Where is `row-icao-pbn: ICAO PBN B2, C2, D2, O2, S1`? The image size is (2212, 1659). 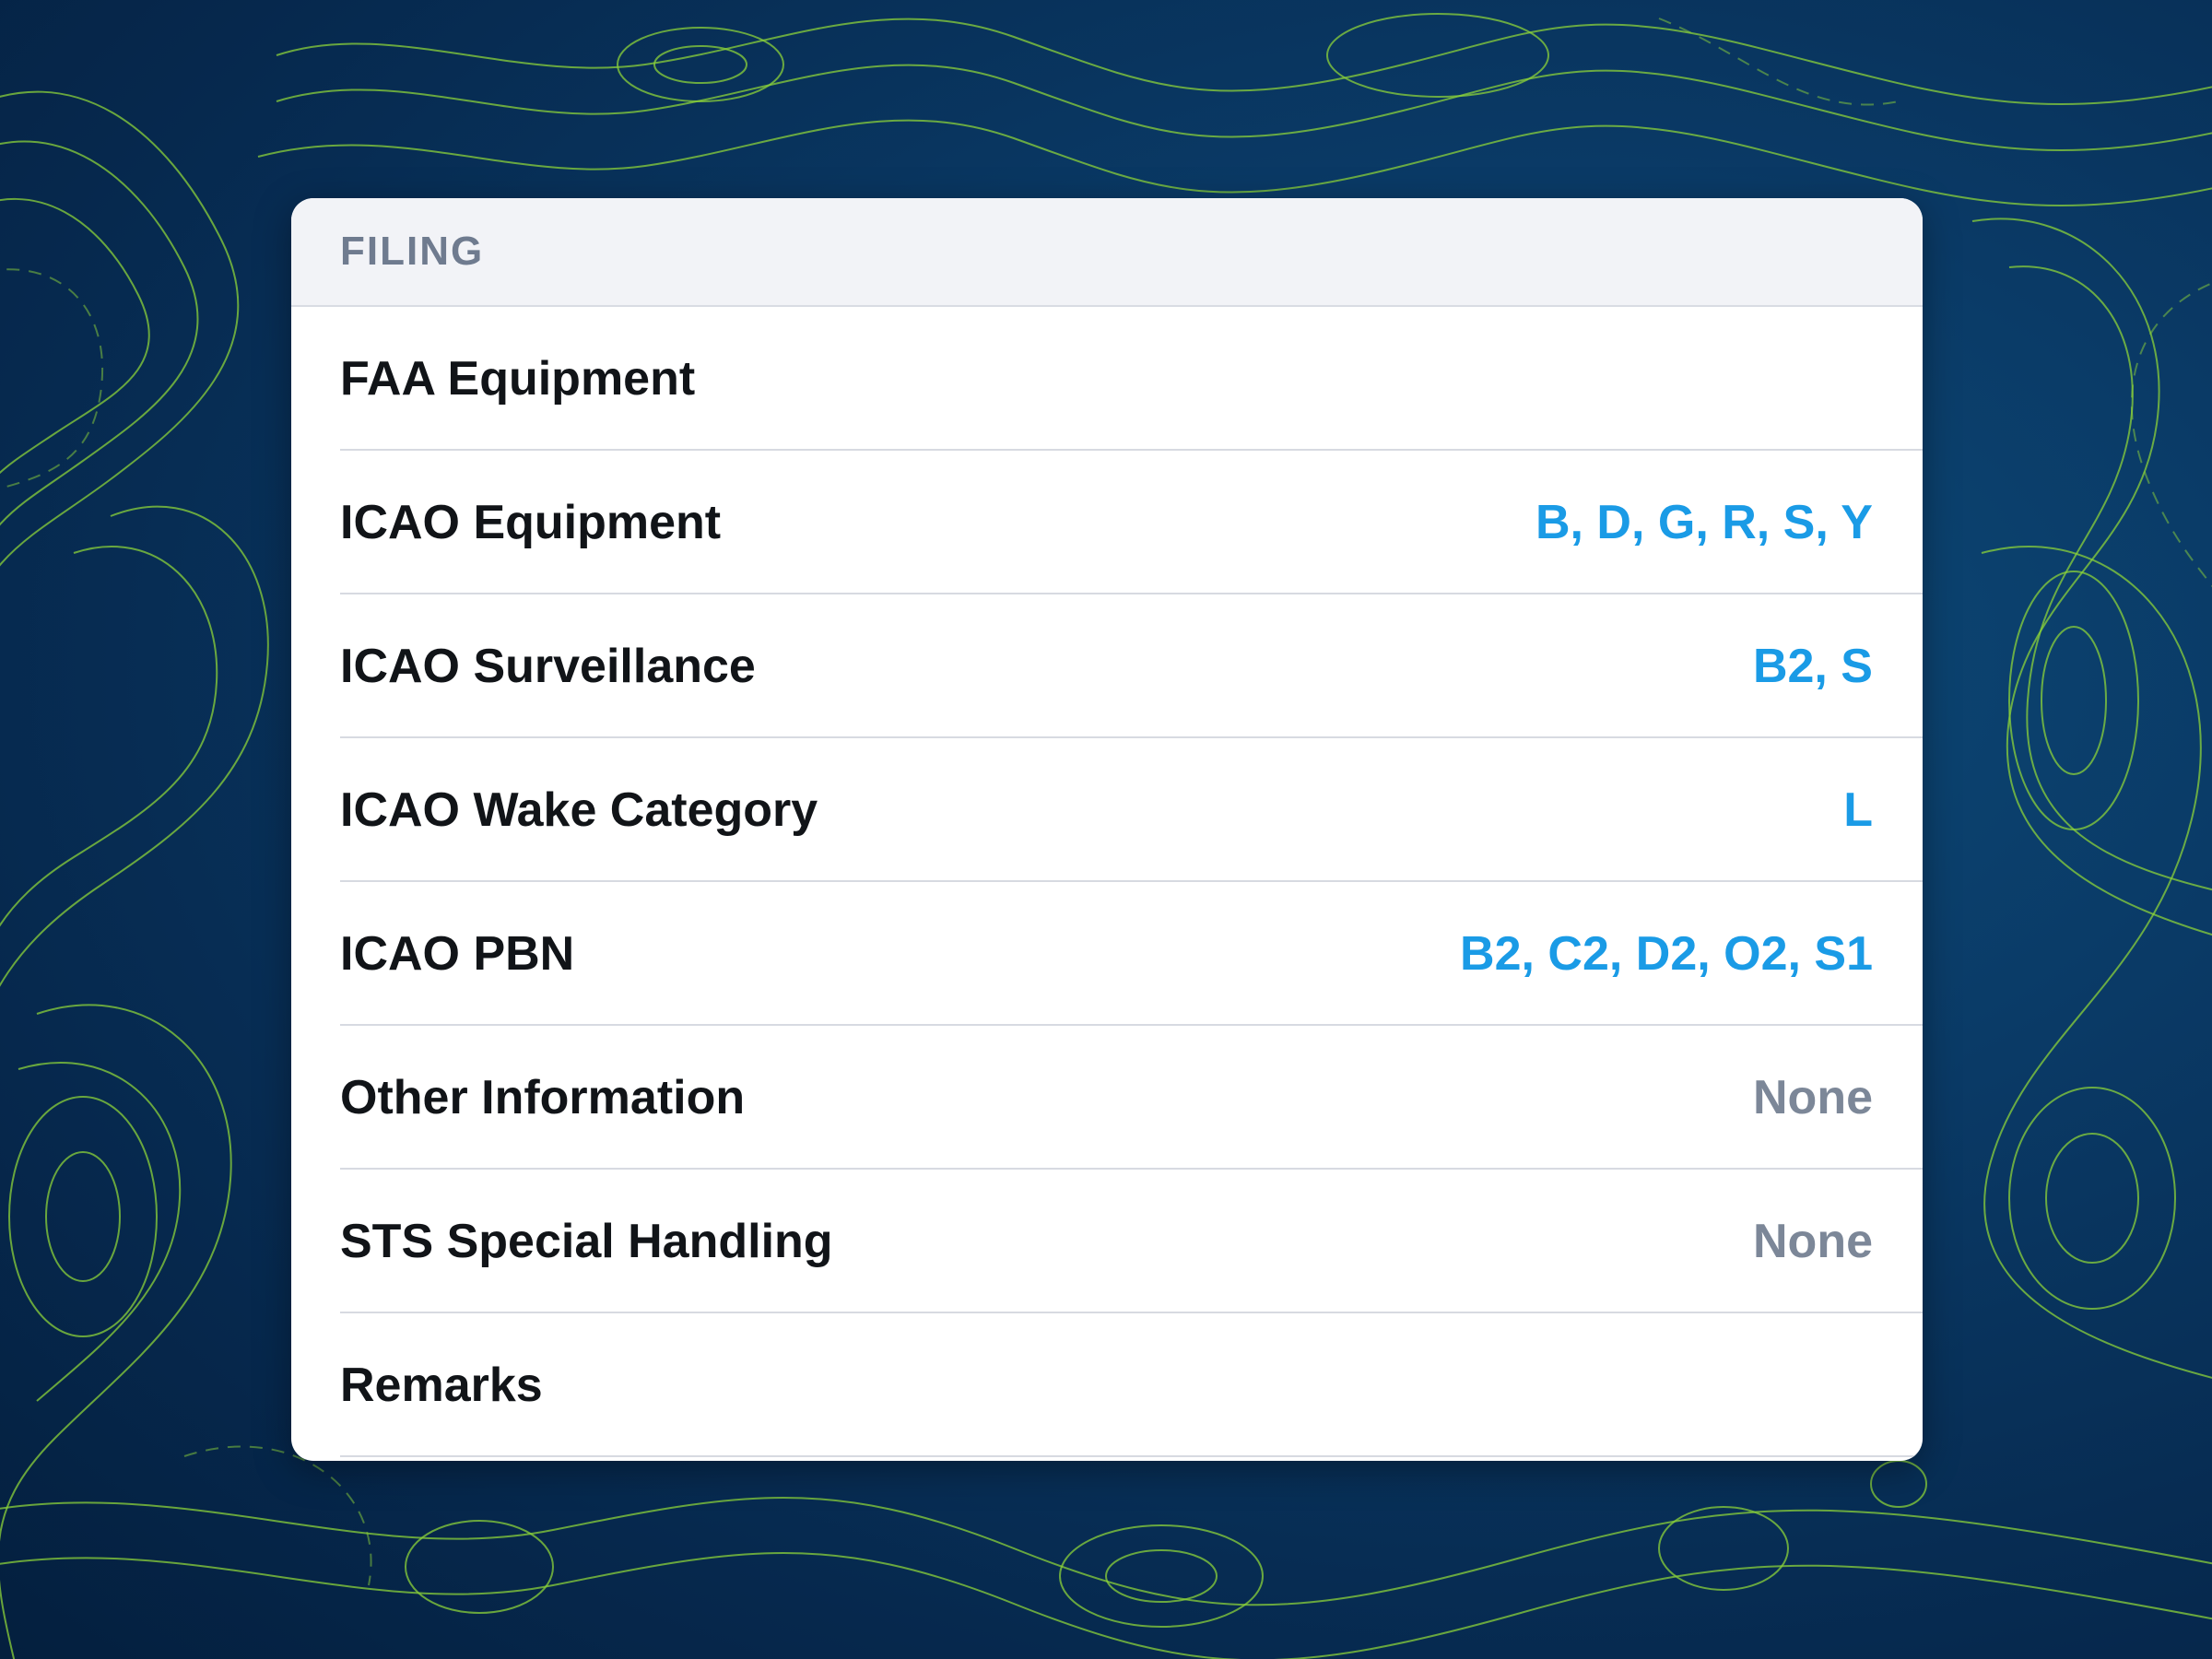 row-icao-pbn: ICAO PBN B2, C2, D2, O2, S1 is located at coordinates (1107, 954).